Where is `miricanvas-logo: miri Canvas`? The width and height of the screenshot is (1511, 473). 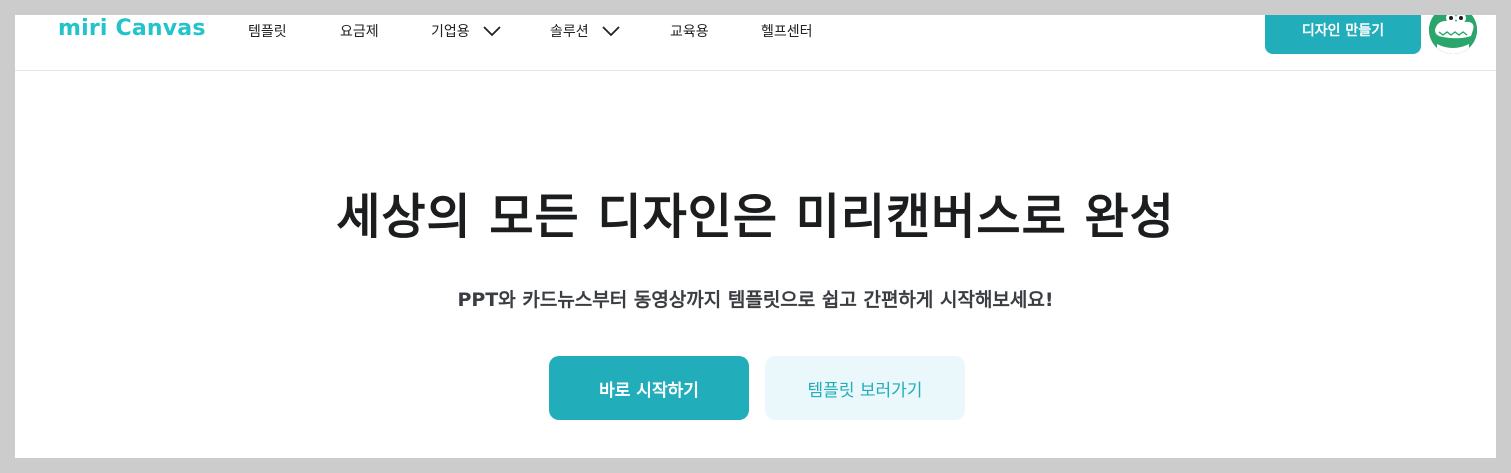
miricanvas-logo: miri Canvas is located at coordinates (132, 28).